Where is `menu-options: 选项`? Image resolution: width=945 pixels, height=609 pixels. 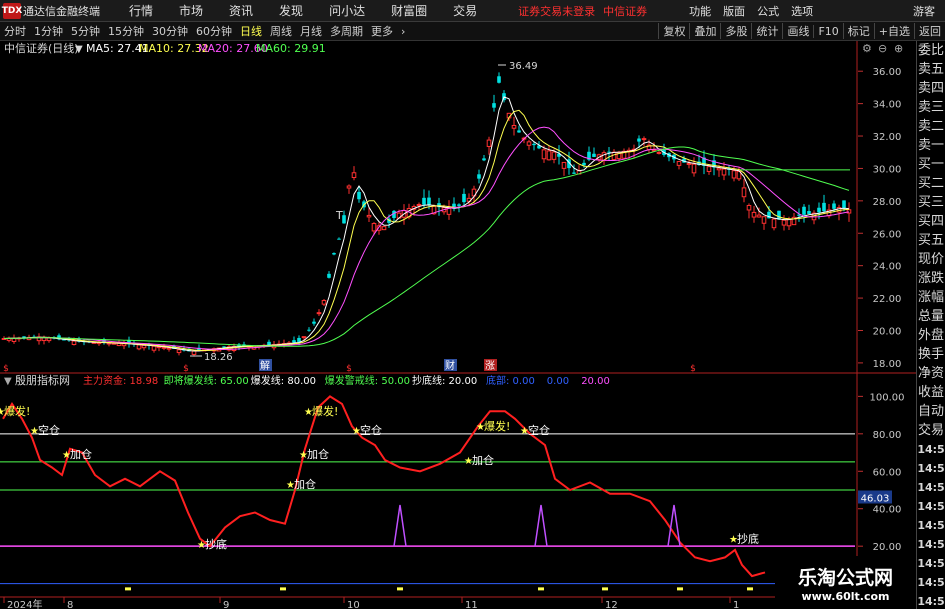
menu-options: 选项 is located at coordinates (802, 11).